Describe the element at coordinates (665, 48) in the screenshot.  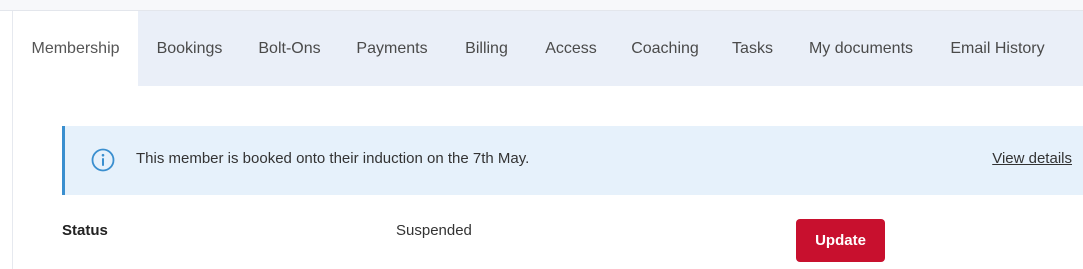
I see `tab-coaching: Coaching` at that location.